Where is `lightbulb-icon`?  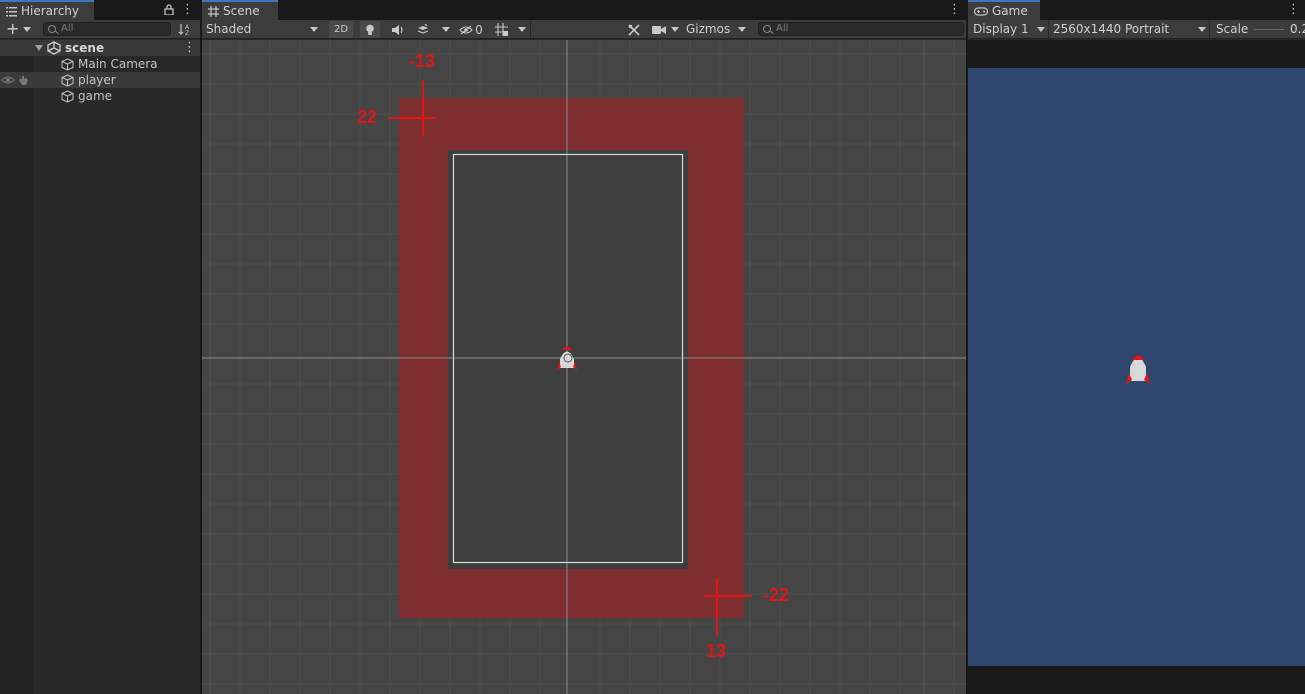 lightbulb-icon is located at coordinates (370, 29).